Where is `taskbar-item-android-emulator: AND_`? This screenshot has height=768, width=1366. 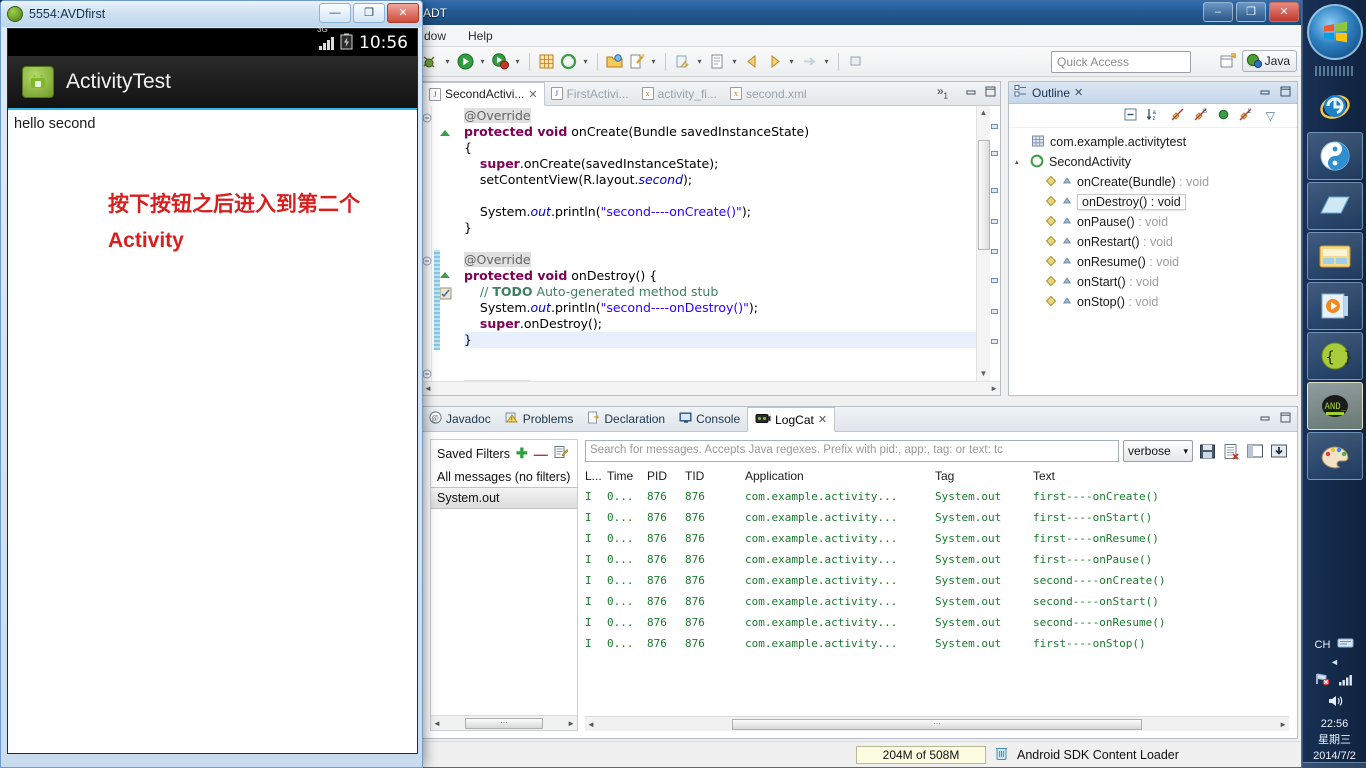 taskbar-item-android-emulator: AND_ is located at coordinates (1334, 406).